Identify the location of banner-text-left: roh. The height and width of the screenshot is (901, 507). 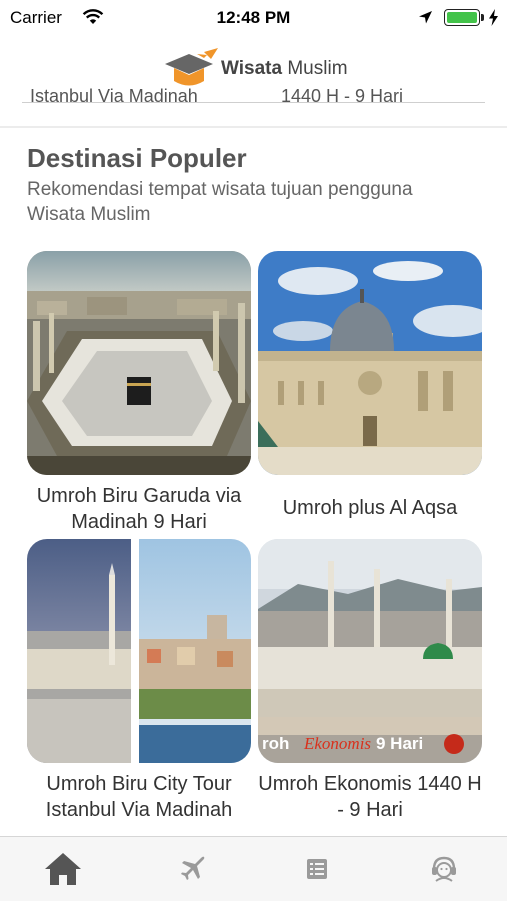
(276, 743).